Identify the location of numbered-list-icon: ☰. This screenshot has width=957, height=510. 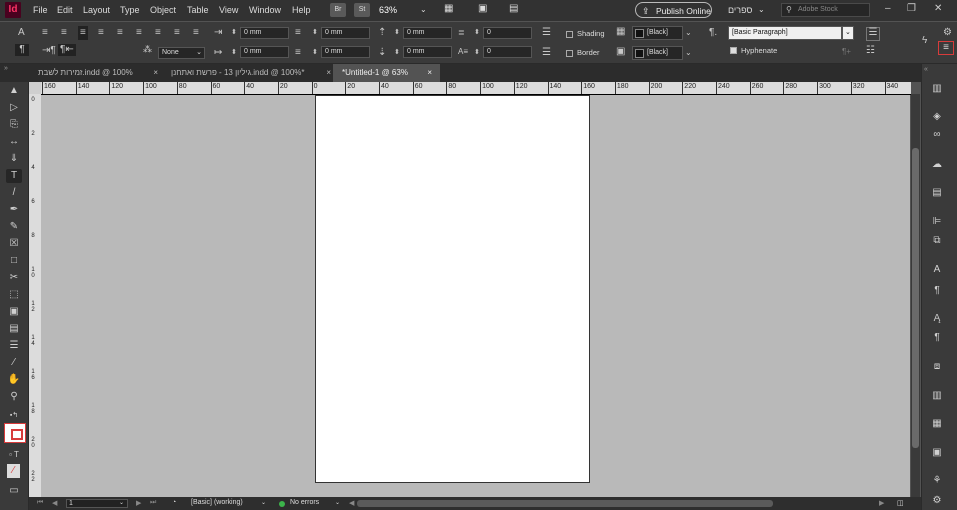
(546, 53).